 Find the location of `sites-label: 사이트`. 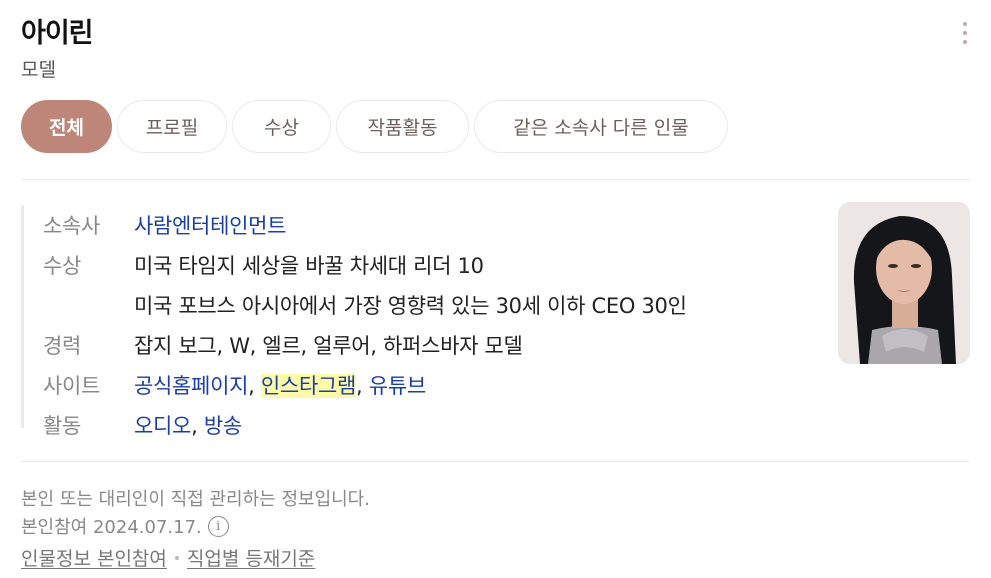

sites-label: 사이트 is located at coordinates (72, 386).